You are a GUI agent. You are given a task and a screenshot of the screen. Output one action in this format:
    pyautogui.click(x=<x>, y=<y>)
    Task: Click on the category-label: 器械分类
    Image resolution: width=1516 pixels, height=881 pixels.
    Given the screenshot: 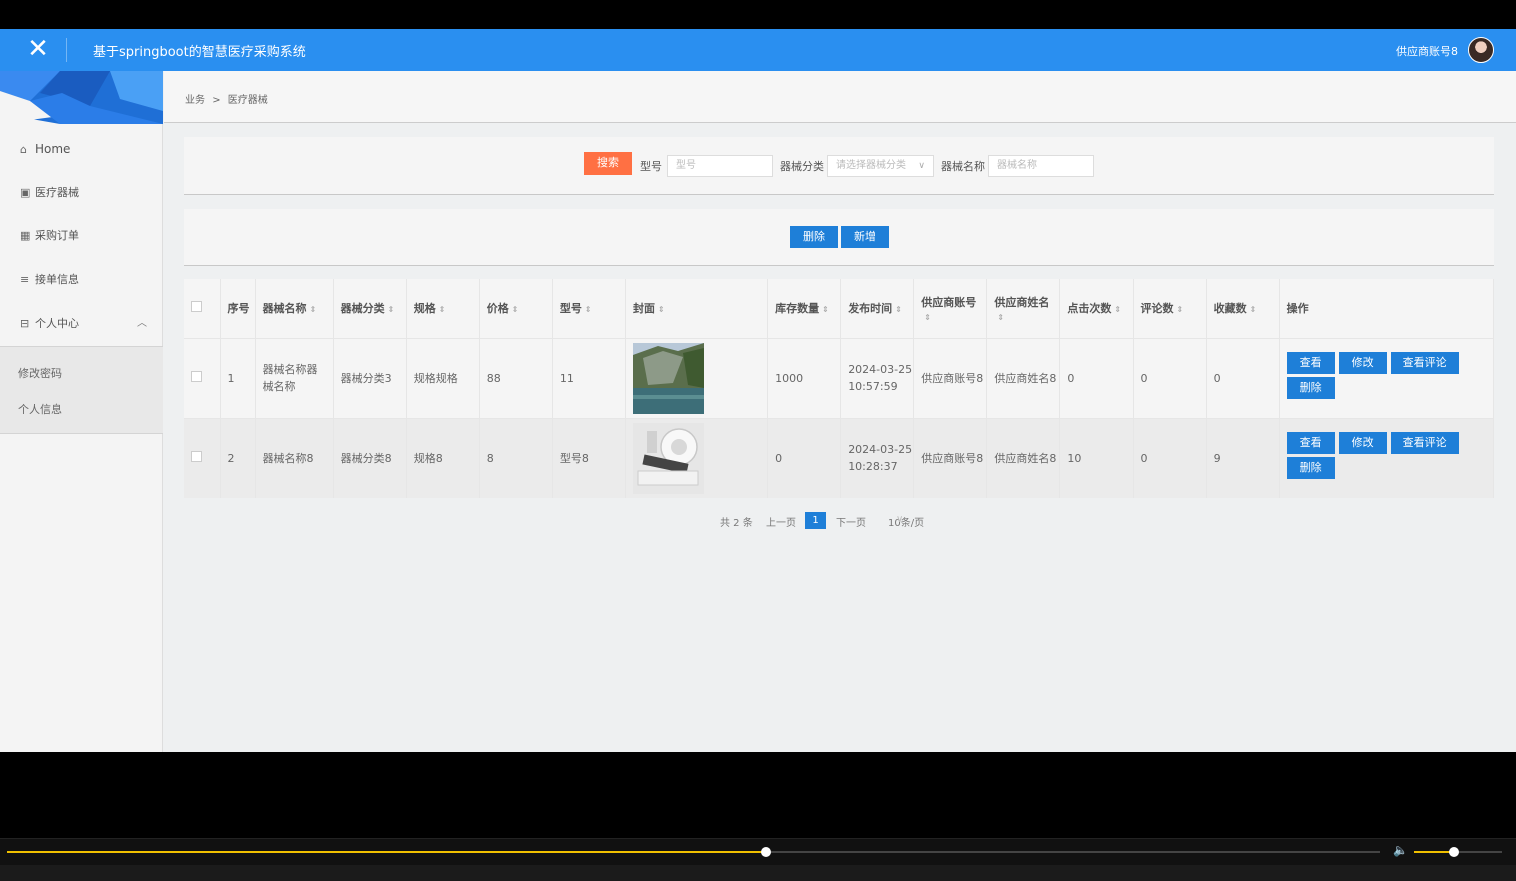 What is the action you would take?
    pyautogui.click(x=802, y=166)
    